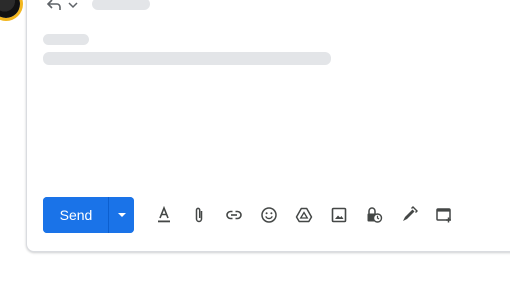 The width and height of the screenshot is (510, 287). What do you see at coordinates (164, 215) in the screenshot?
I see `text-format-icon` at bounding box center [164, 215].